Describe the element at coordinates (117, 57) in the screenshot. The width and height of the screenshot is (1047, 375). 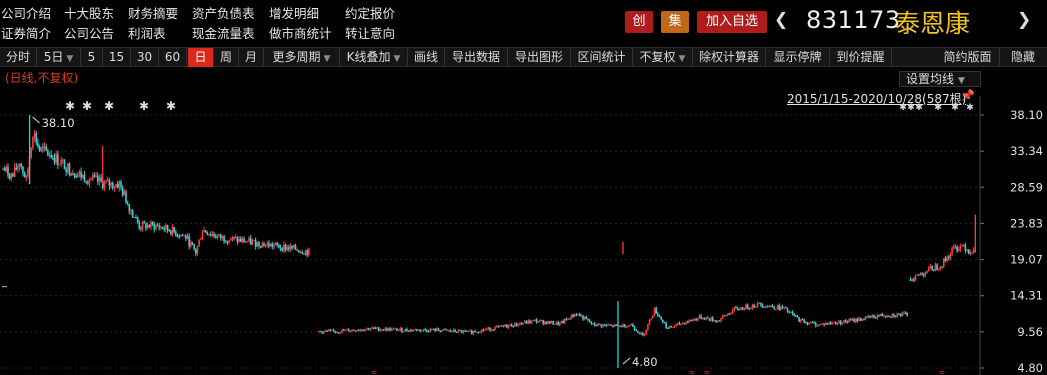
I see `tab-15min: 15` at that location.